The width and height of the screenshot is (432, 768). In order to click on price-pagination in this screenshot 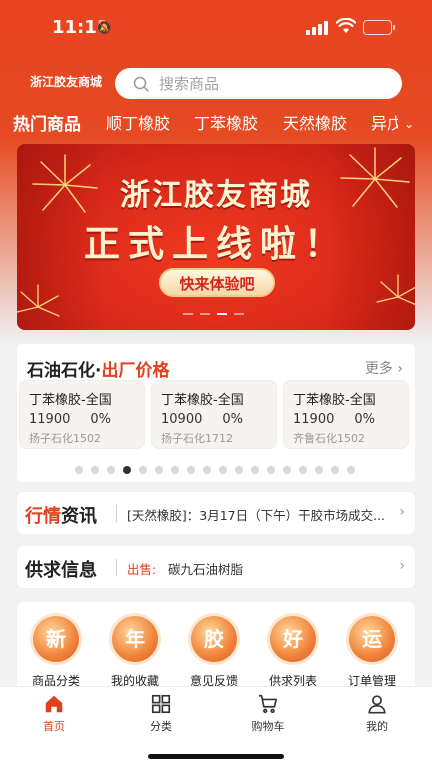, I will do `click(215, 470)`.